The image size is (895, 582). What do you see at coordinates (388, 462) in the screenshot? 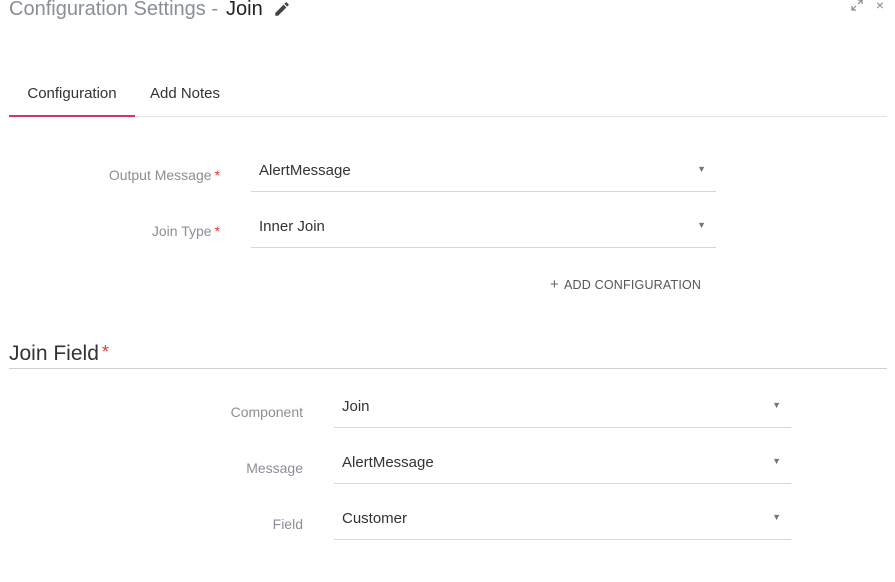
I see `message-value: AlertMessage` at bounding box center [388, 462].